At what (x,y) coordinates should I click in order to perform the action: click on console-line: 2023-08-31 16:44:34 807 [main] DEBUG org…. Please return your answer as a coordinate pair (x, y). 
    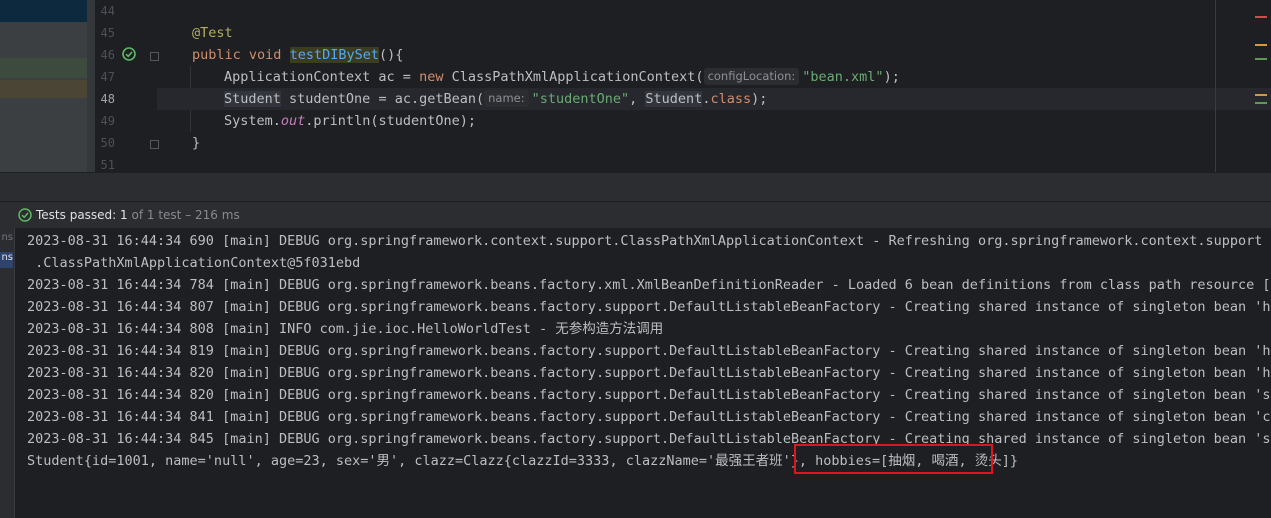
    Looking at the image, I should click on (649, 307).